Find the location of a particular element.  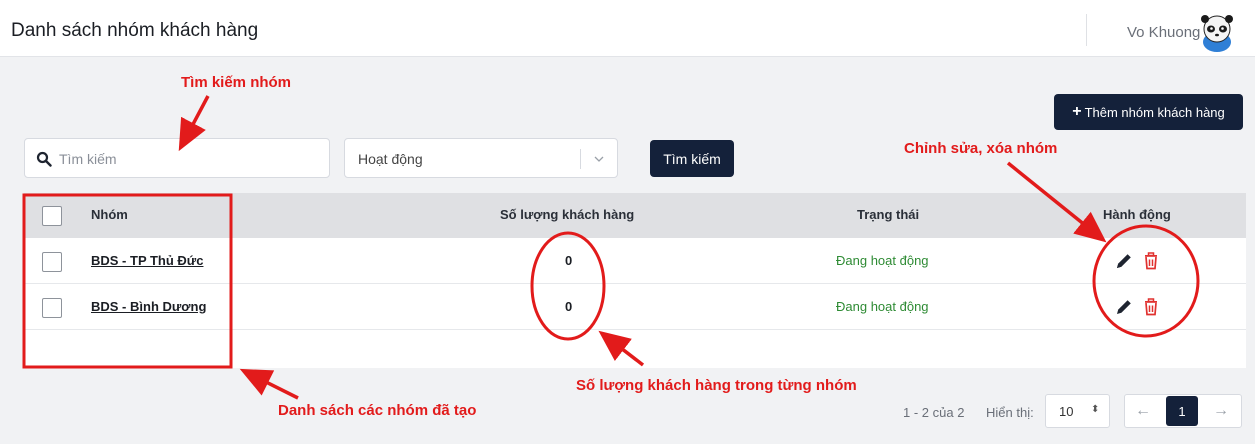

search-icon is located at coordinates (44, 159).